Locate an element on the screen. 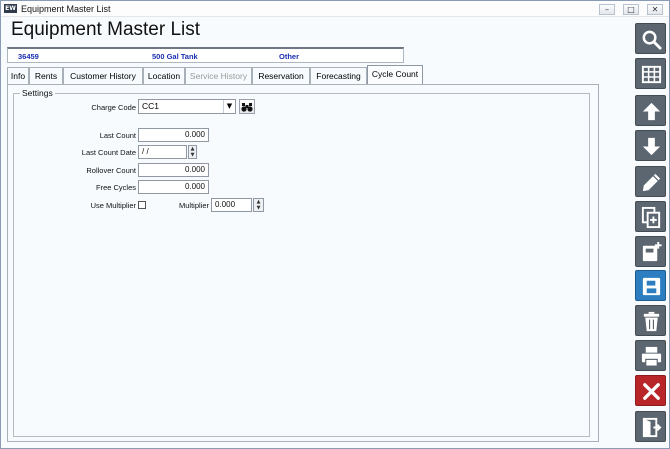 The height and width of the screenshot is (449, 670). multiplier-field: 0.000 is located at coordinates (231, 205).